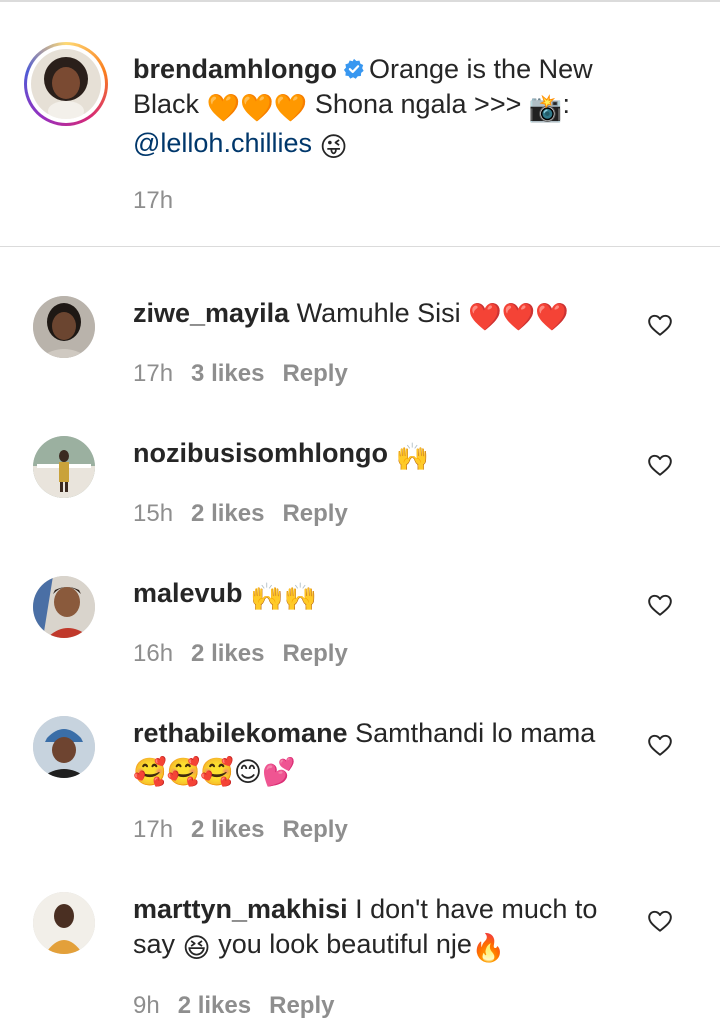 The image size is (720, 1020). What do you see at coordinates (360, 246) in the screenshot?
I see `caption-divider` at bounding box center [360, 246].